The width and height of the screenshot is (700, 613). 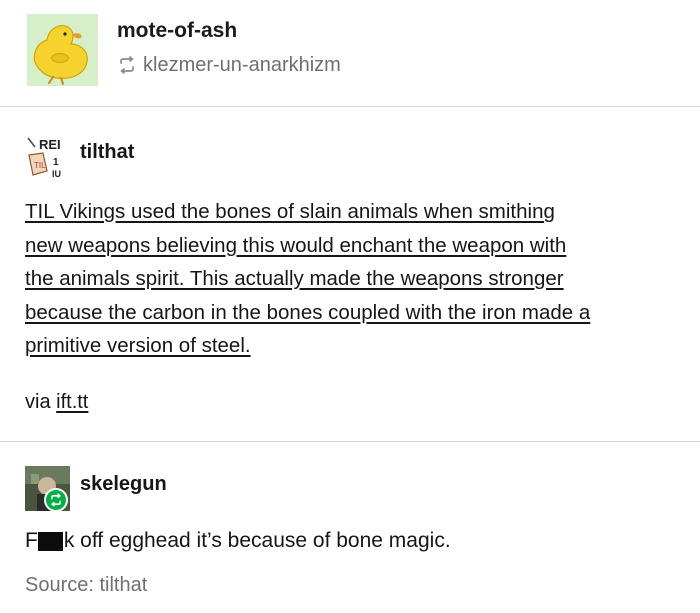 I want to click on svg-text: REI, so click(x=50, y=144).